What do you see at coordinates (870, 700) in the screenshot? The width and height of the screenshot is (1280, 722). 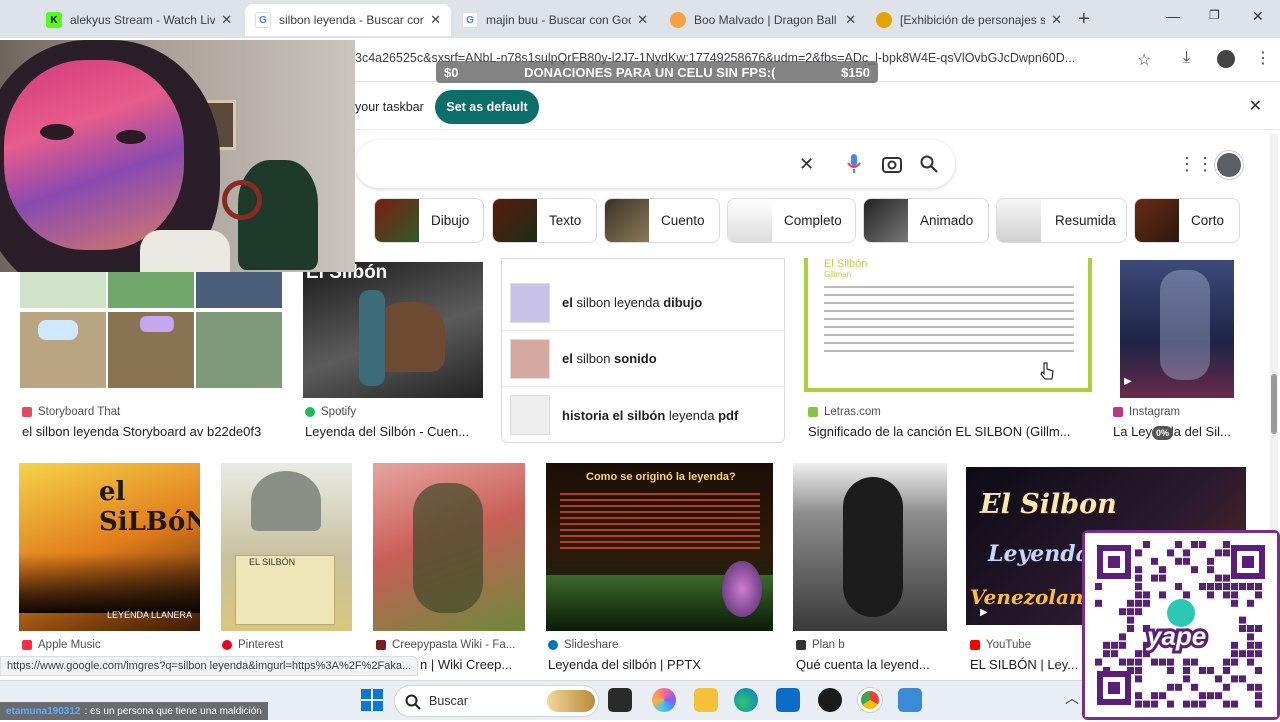 I see `chrome-icon` at bounding box center [870, 700].